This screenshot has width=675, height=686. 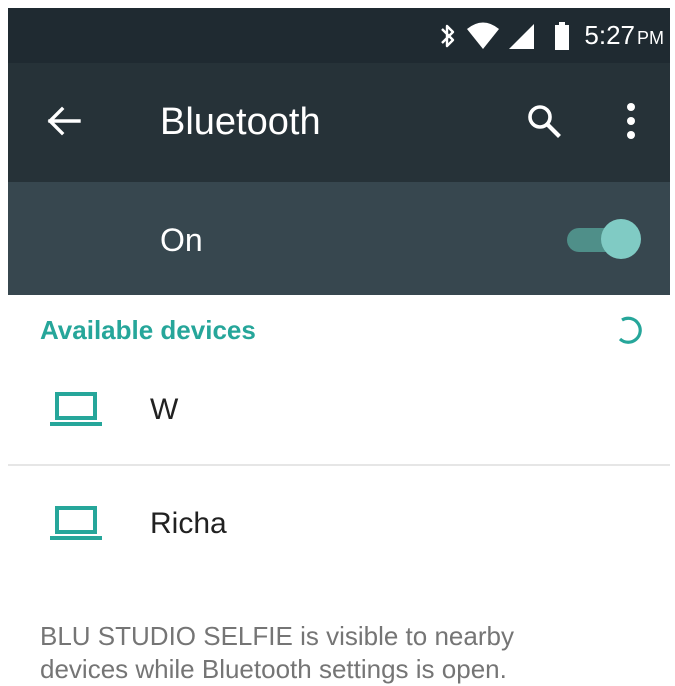 I want to click on status-icons: 5:27 PM, so click(x=551, y=35).